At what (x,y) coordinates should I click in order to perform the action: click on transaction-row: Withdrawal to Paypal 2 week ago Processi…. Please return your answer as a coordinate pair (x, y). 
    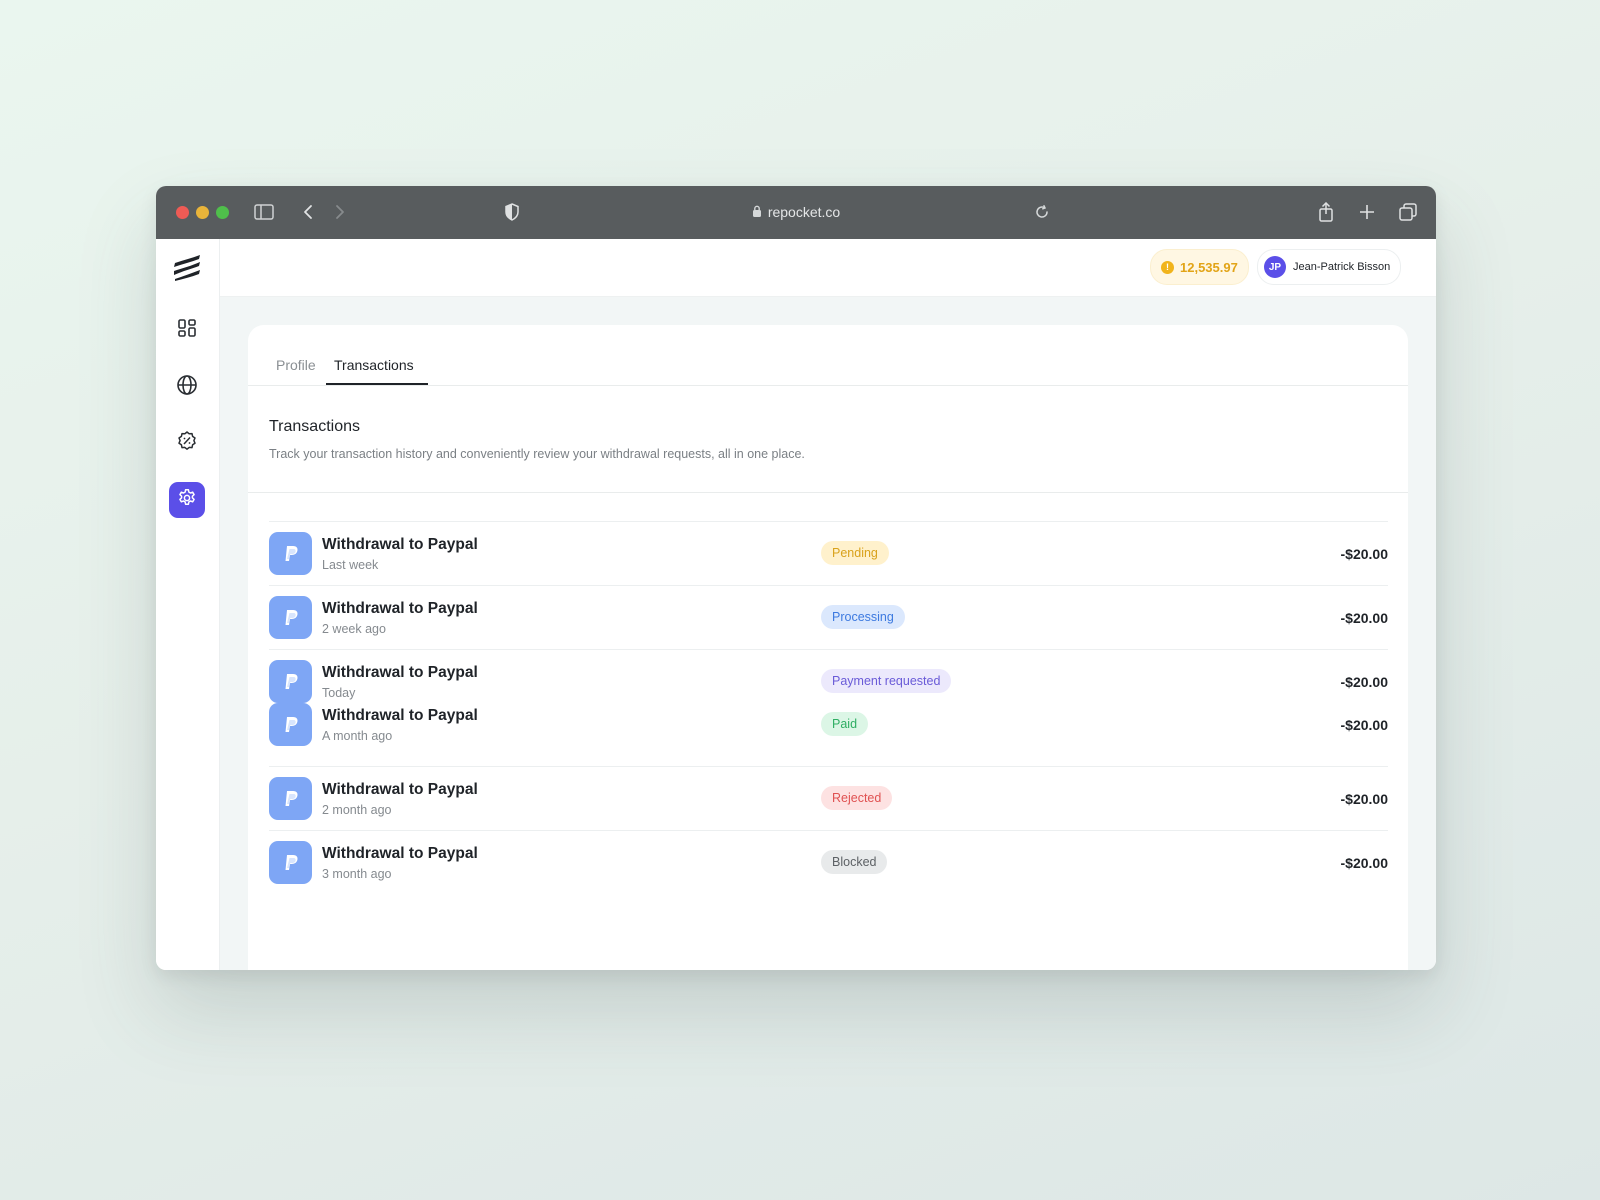
    Looking at the image, I should click on (828, 617).